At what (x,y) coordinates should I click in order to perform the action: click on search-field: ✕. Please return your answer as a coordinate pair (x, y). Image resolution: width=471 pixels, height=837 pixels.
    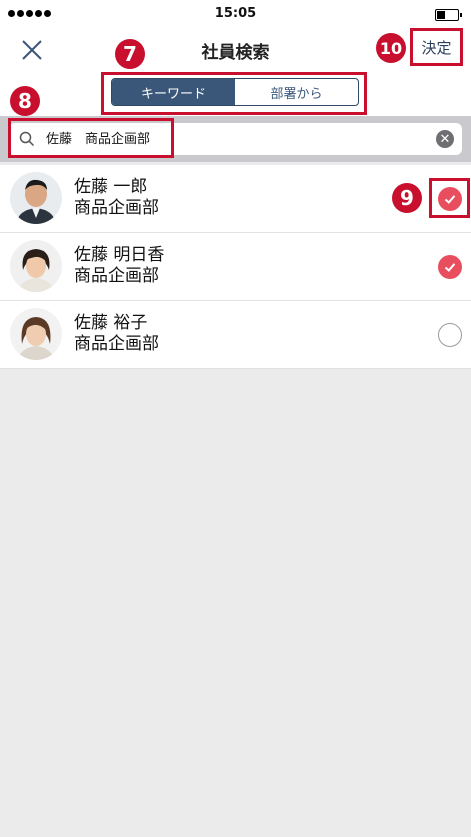
    Looking at the image, I should click on (235, 139).